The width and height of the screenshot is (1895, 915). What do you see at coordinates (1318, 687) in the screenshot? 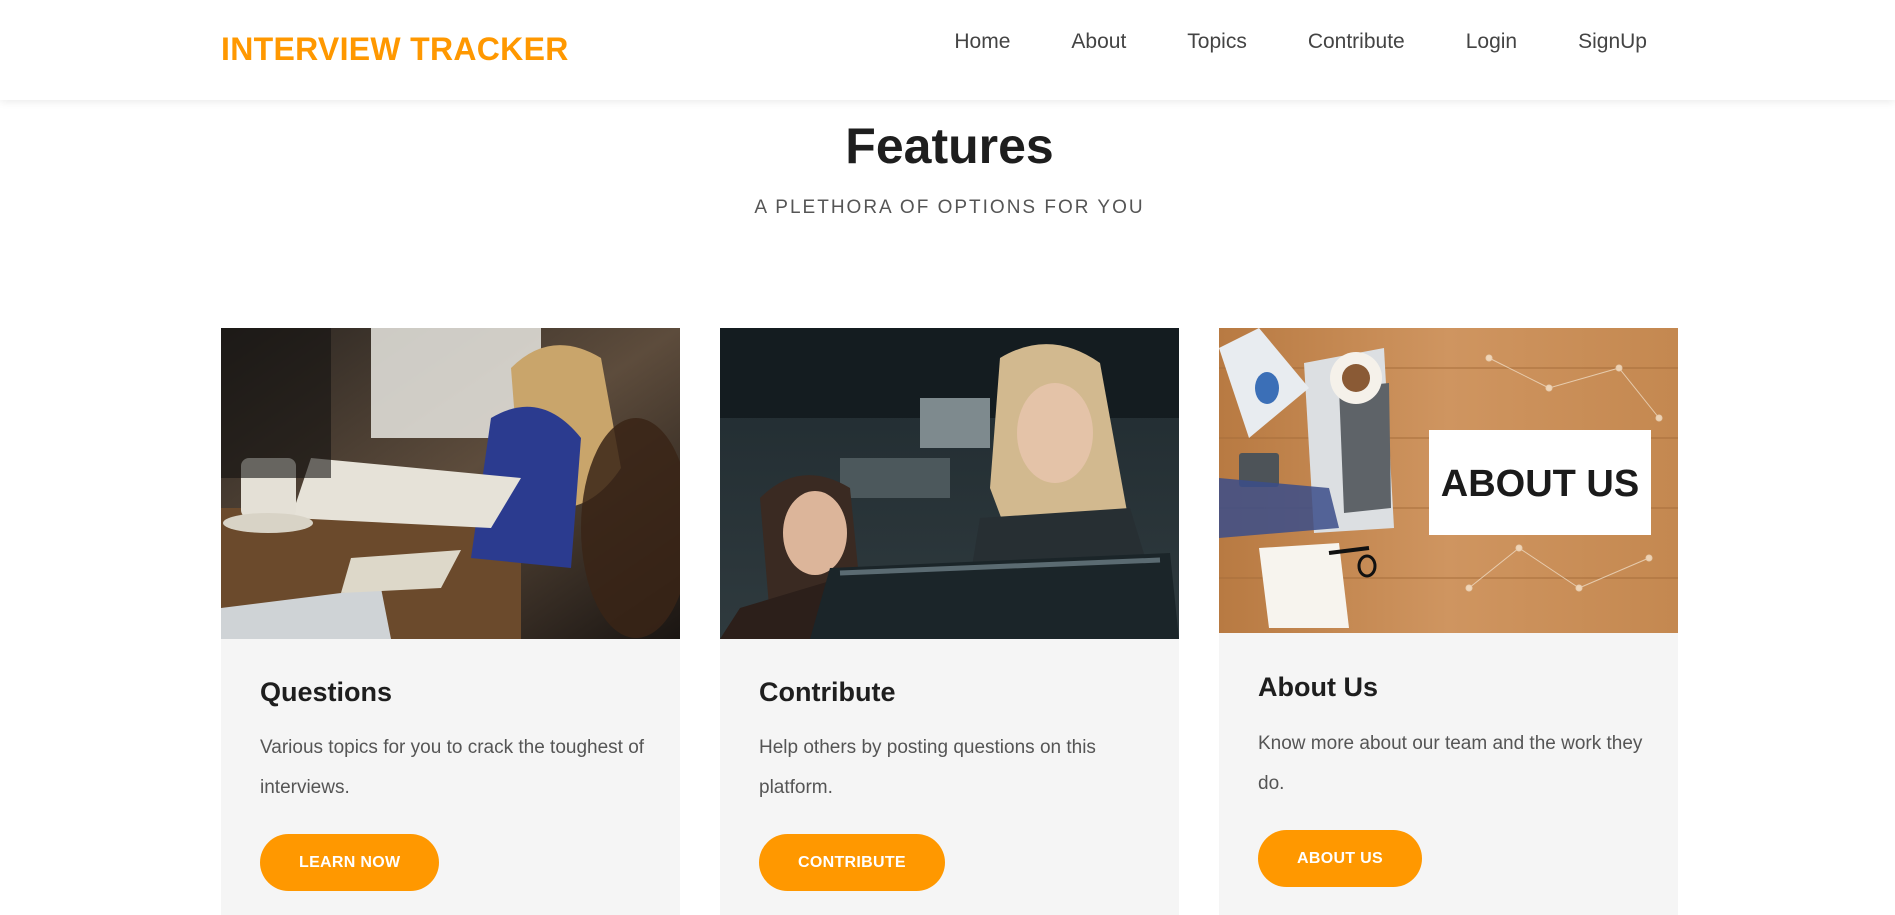
I see `card-title: About Us` at bounding box center [1318, 687].